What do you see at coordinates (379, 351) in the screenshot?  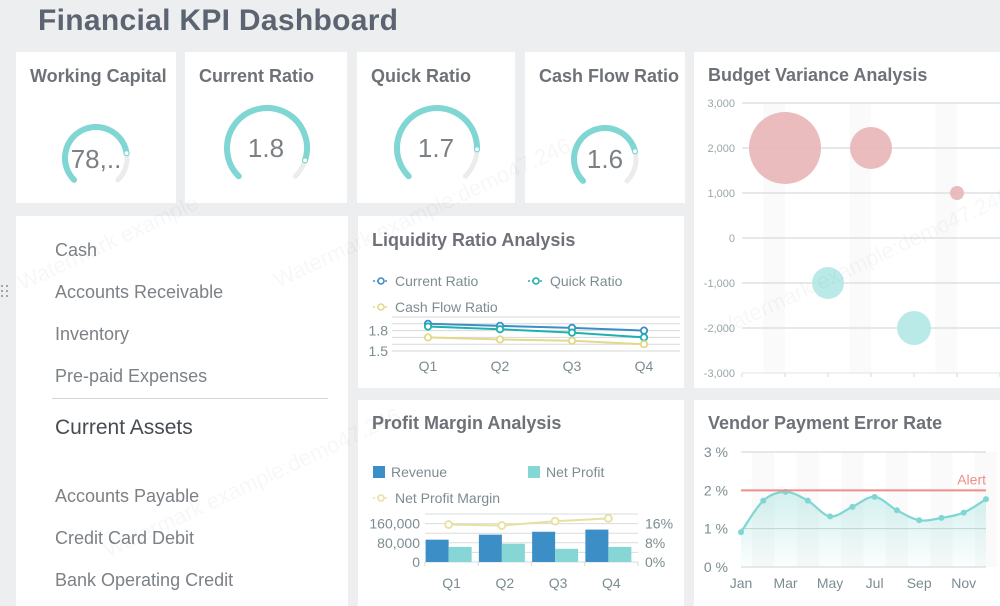 I see `y-tick-label: 1.5` at bounding box center [379, 351].